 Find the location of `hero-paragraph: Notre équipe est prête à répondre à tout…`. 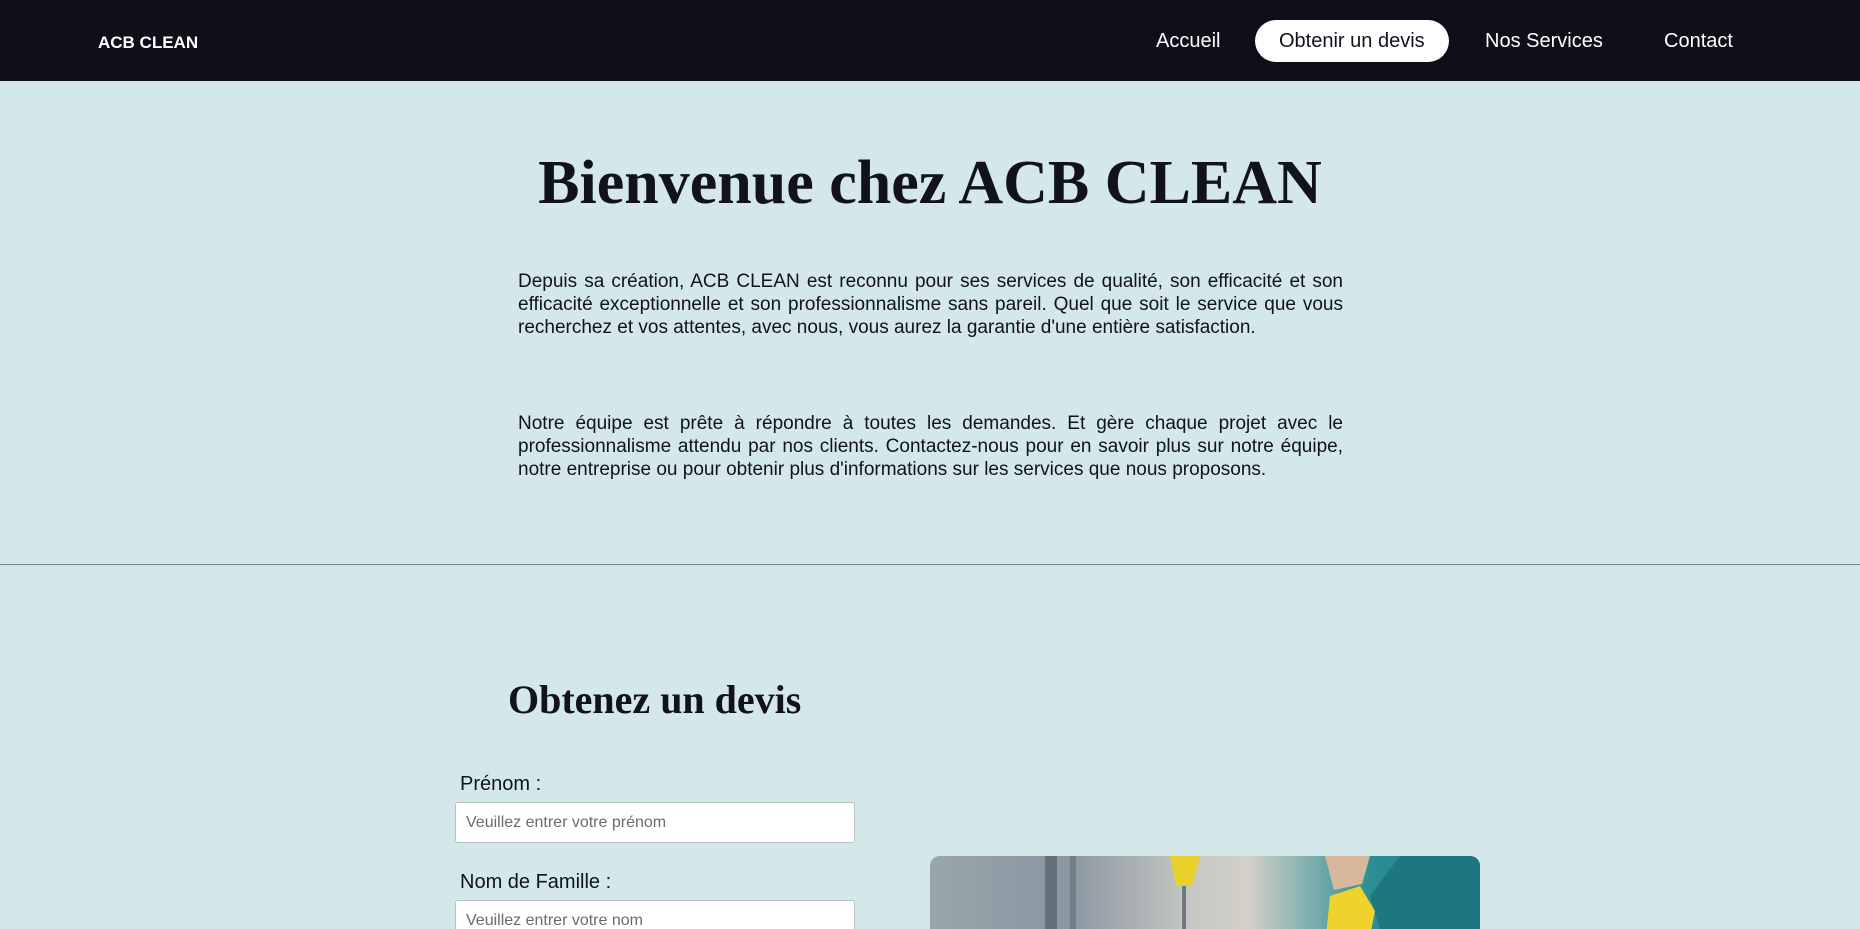

hero-paragraph: Notre équipe est prête à répondre à tout… is located at coordinates (930, 446).